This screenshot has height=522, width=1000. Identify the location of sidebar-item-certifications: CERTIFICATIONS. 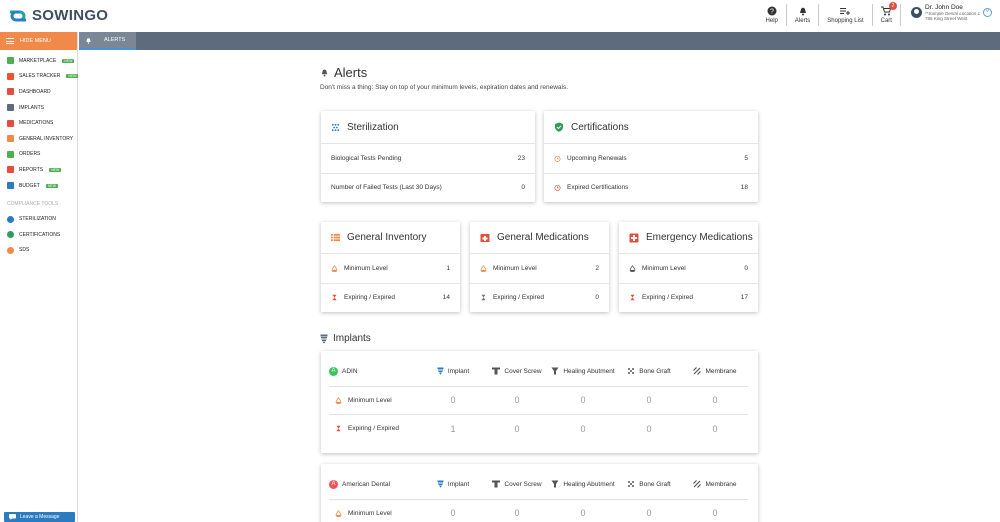
(38, 235).